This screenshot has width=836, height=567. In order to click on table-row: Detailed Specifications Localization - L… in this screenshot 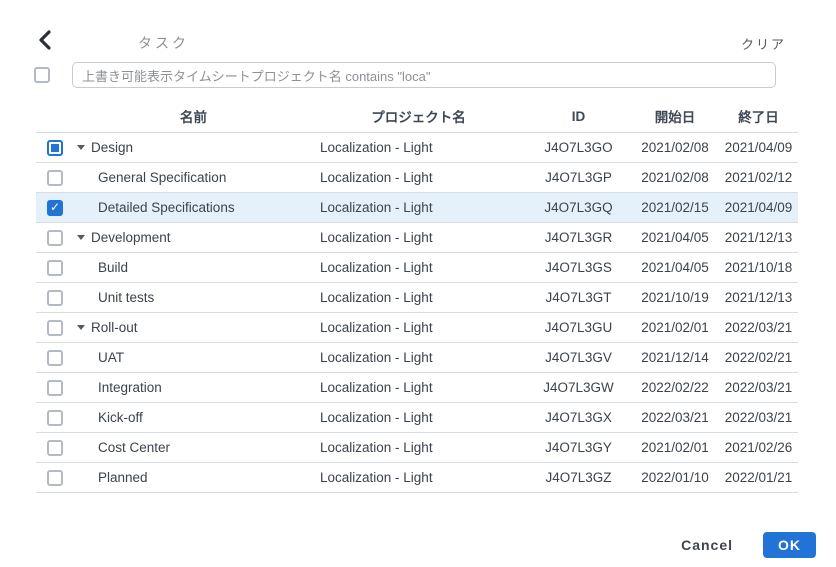, I will do `click(417, 208)`.